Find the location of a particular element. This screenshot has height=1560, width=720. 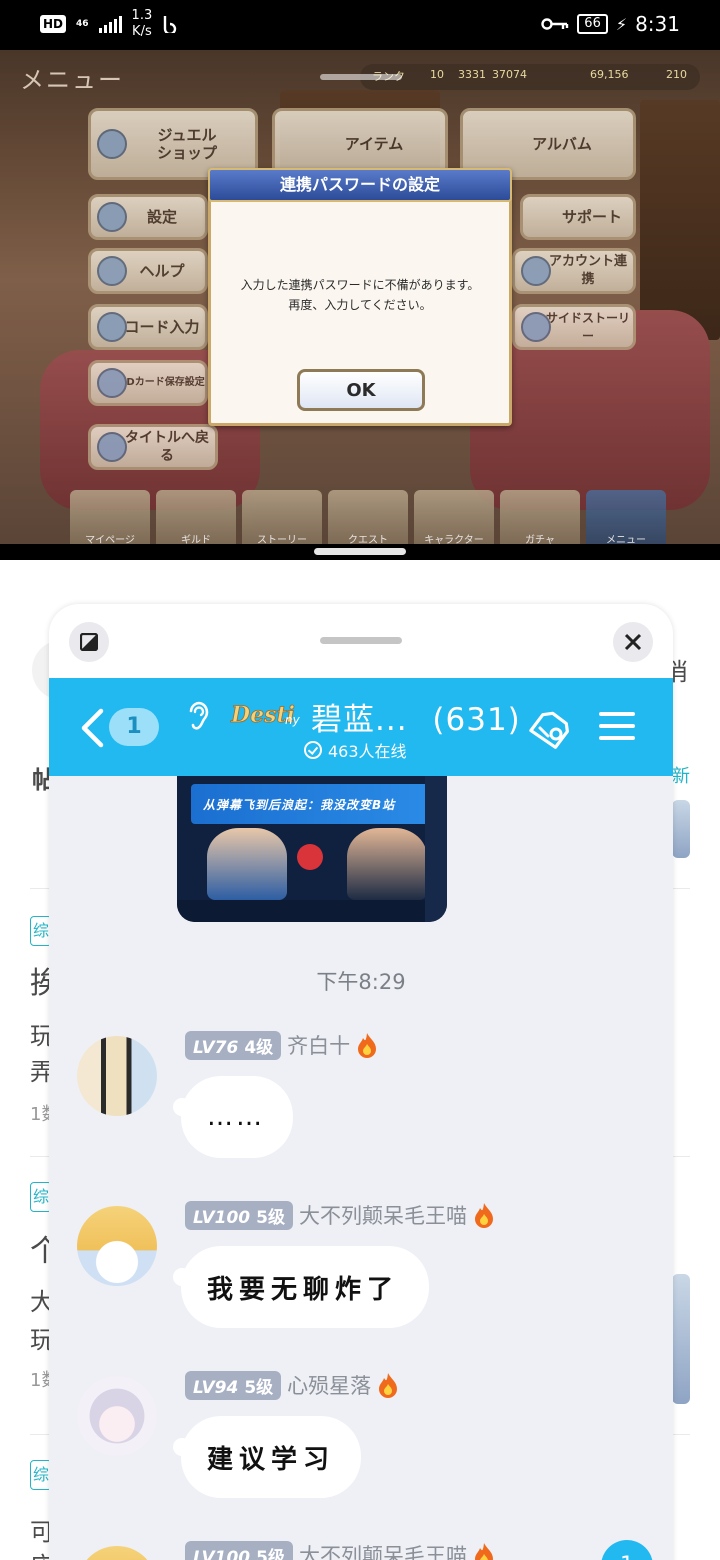

chat-shared-image: 从弹幕飞到后浪起：我没改变B站 is located at coordinates (312, 849).